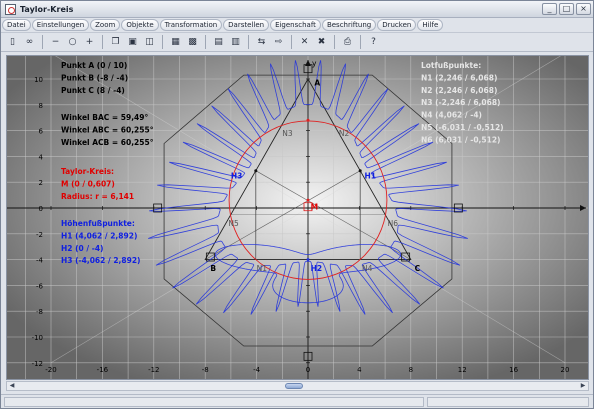  What do you see at coordinates (459, 90) in the screenshot?
I see `lotfuss-info-line: N2 (2,246 / 6,068)` at bounding box center [459, 90].